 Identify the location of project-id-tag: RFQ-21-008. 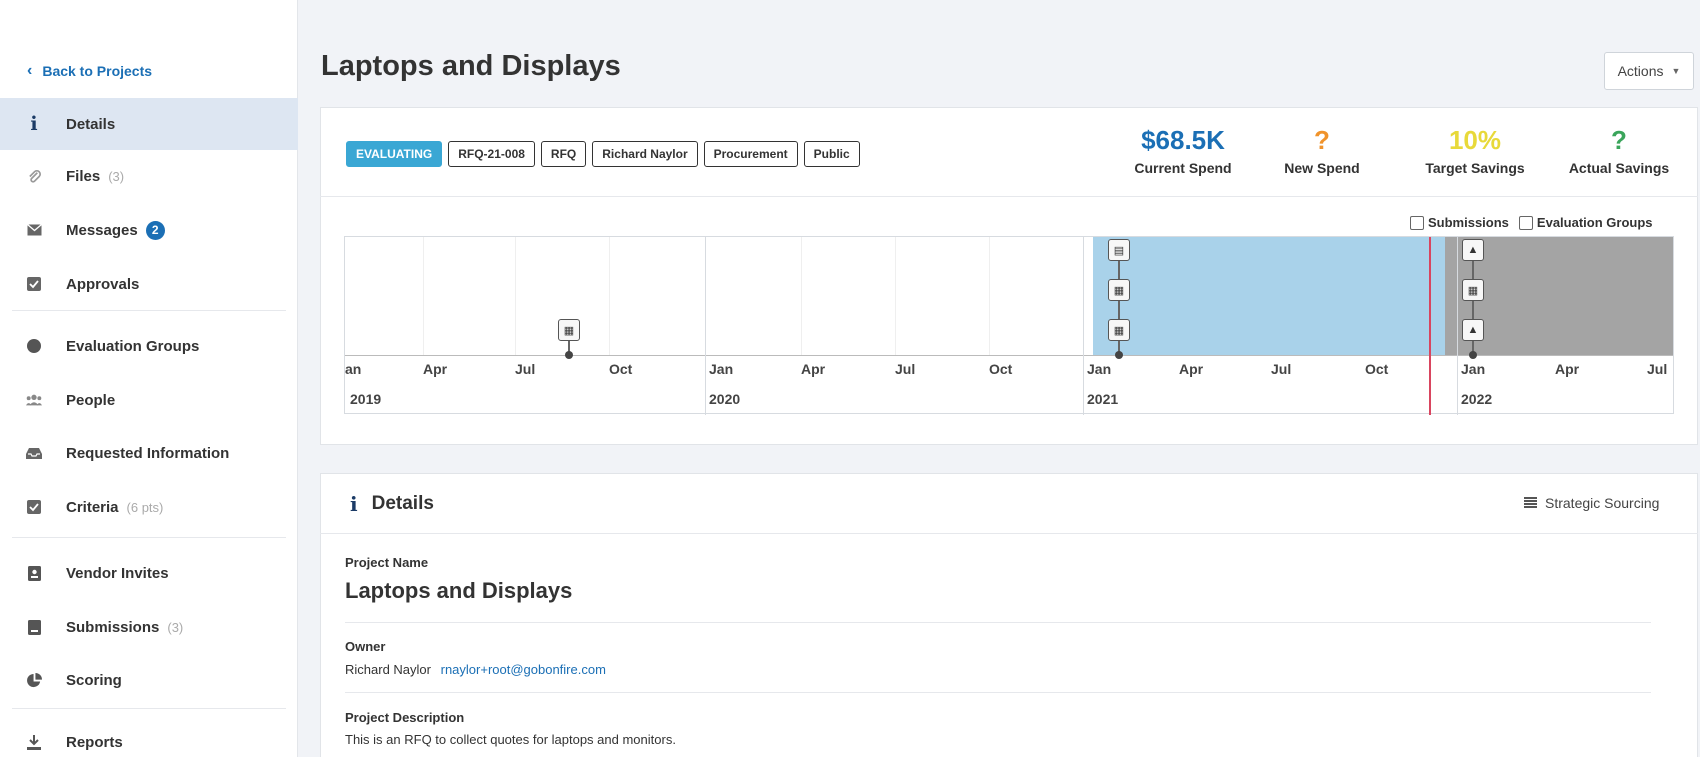
(491, 154).